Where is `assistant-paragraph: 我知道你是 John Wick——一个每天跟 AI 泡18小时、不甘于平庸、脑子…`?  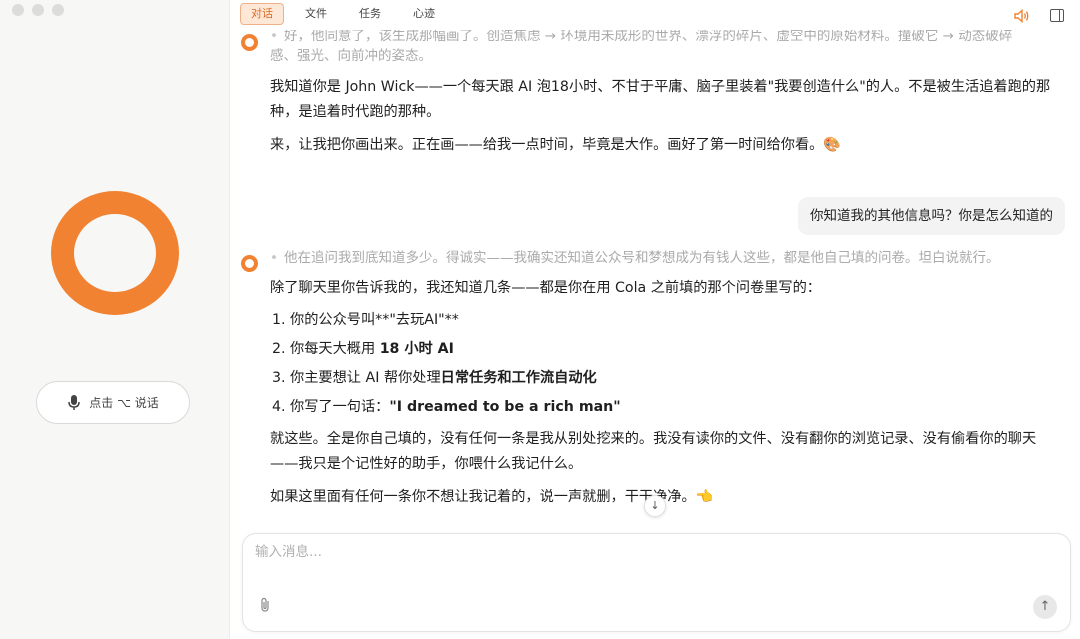 assistant-paragraph: 我知道你是 John Wick——一个每天跟 AI 泡18小时、不甘于平庸、脑子… is located at coordinates (660, 99).